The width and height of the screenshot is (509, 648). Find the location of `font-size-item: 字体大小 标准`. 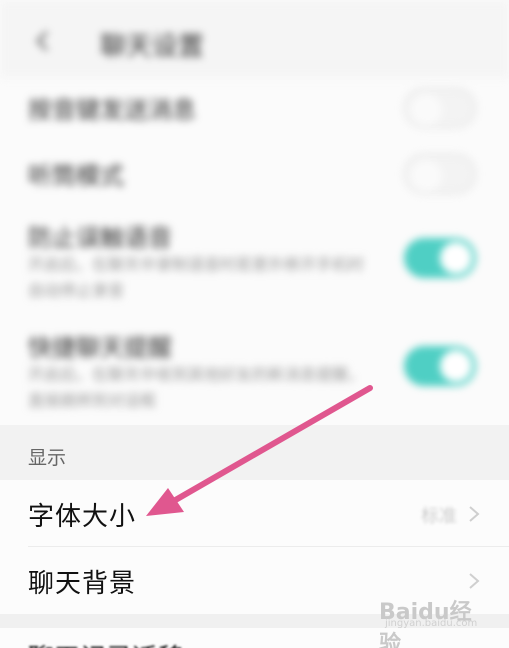

font-size-item: 字体大小 标准 is located at coordinates (254, 513).